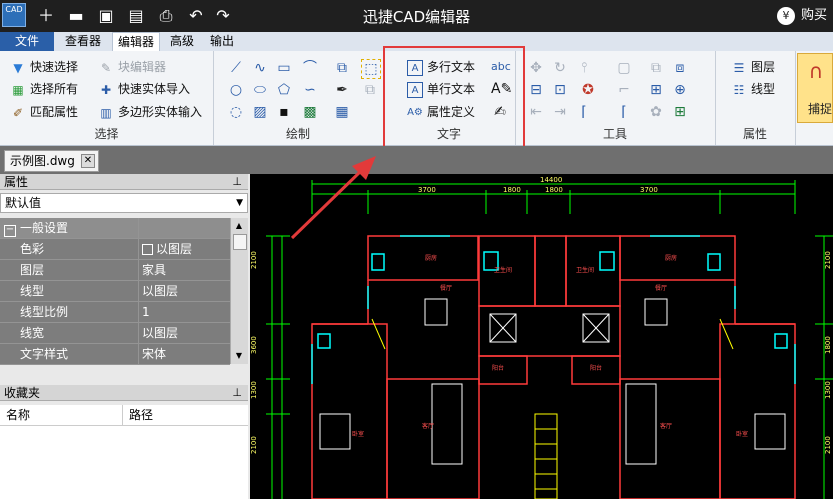  I want to click on room-label: 卧室, so click(358, 434).